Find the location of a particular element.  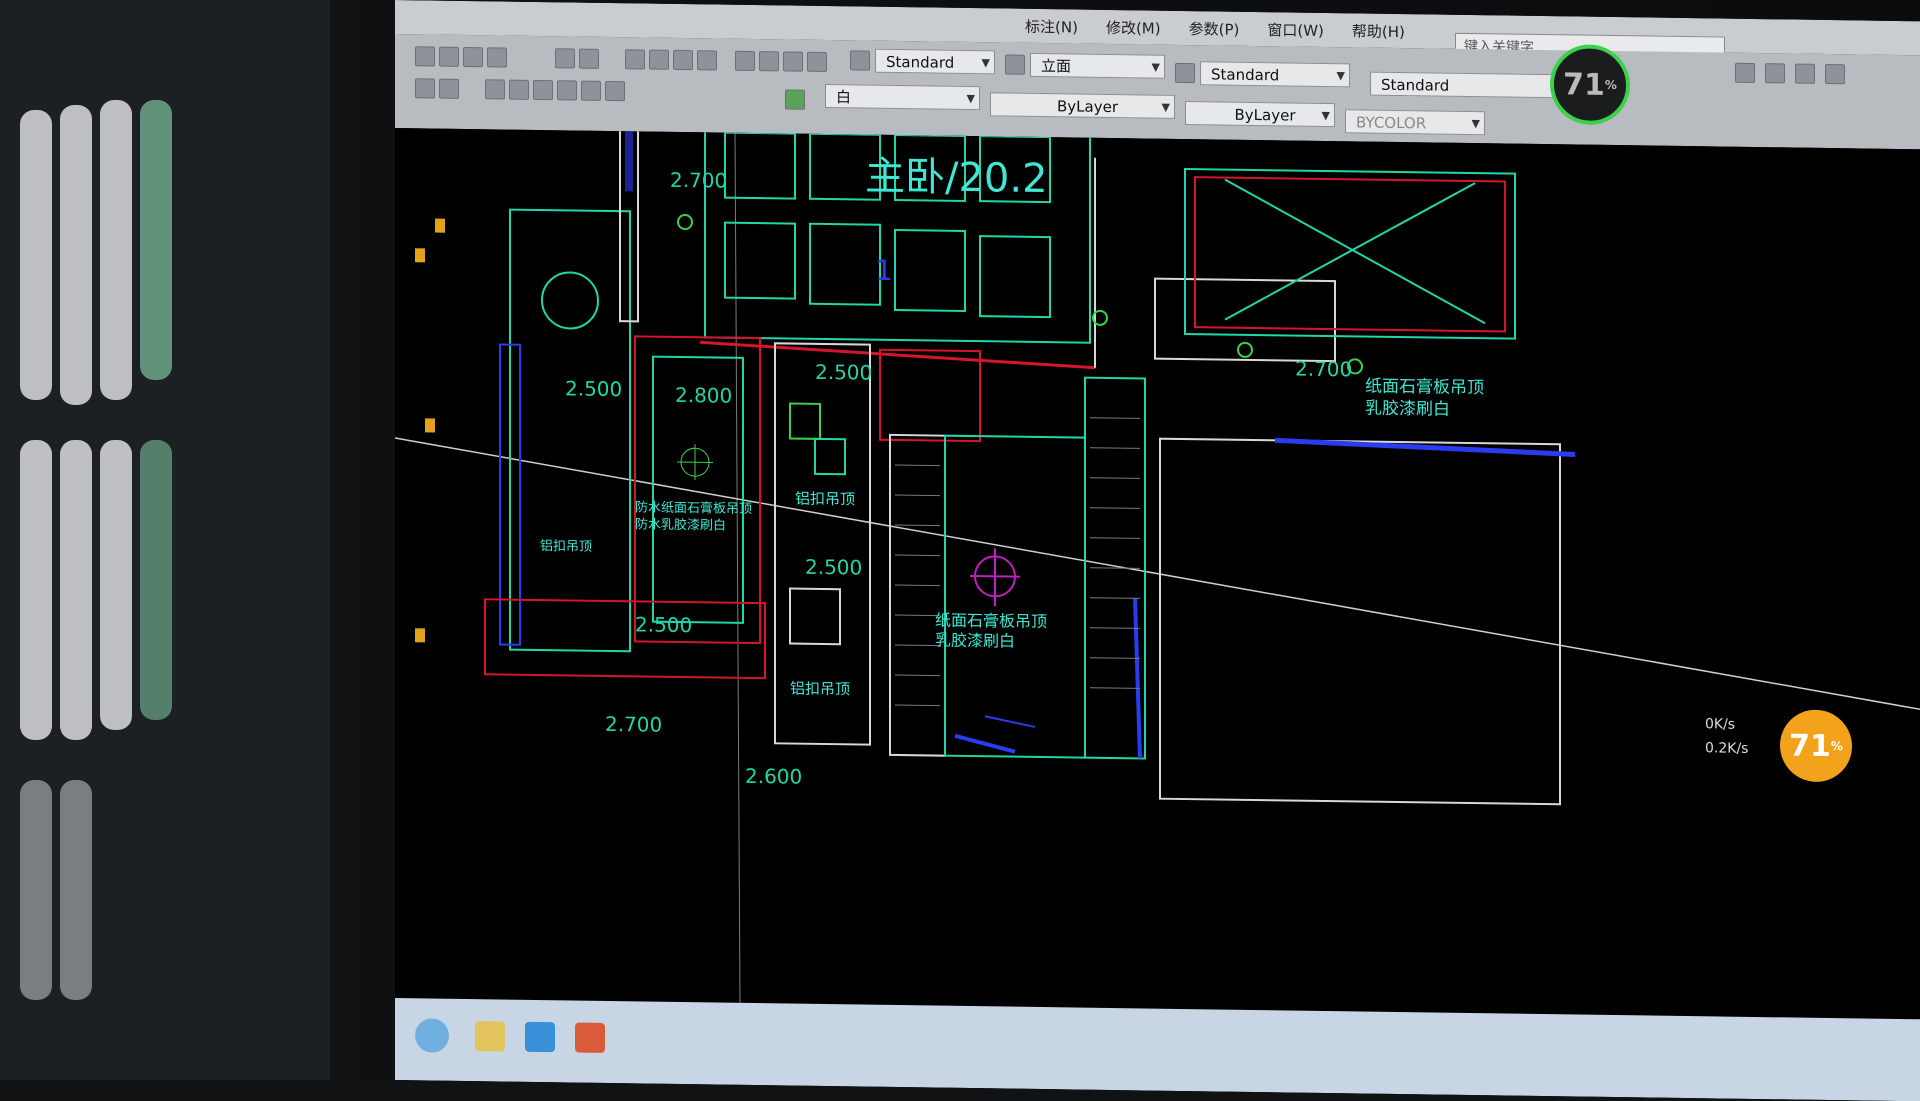

plotstyle-select: BYCOLOR ▼ is located at coordinates (1415, 122).